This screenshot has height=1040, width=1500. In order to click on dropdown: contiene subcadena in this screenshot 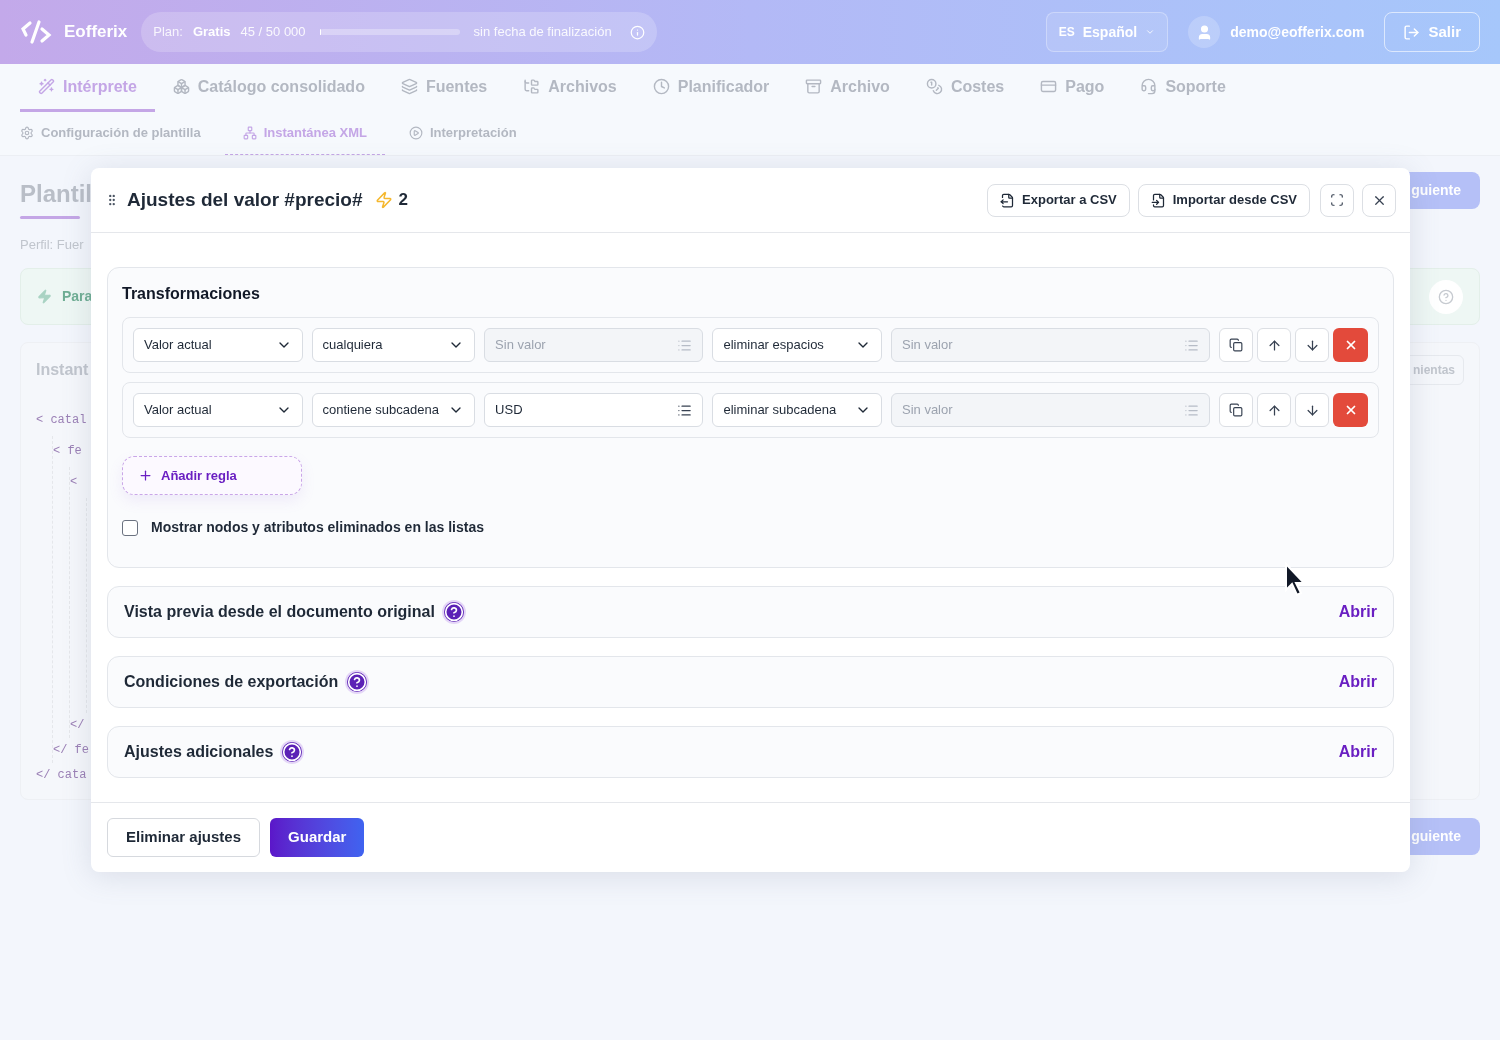, I will do `click(393, 410)`.